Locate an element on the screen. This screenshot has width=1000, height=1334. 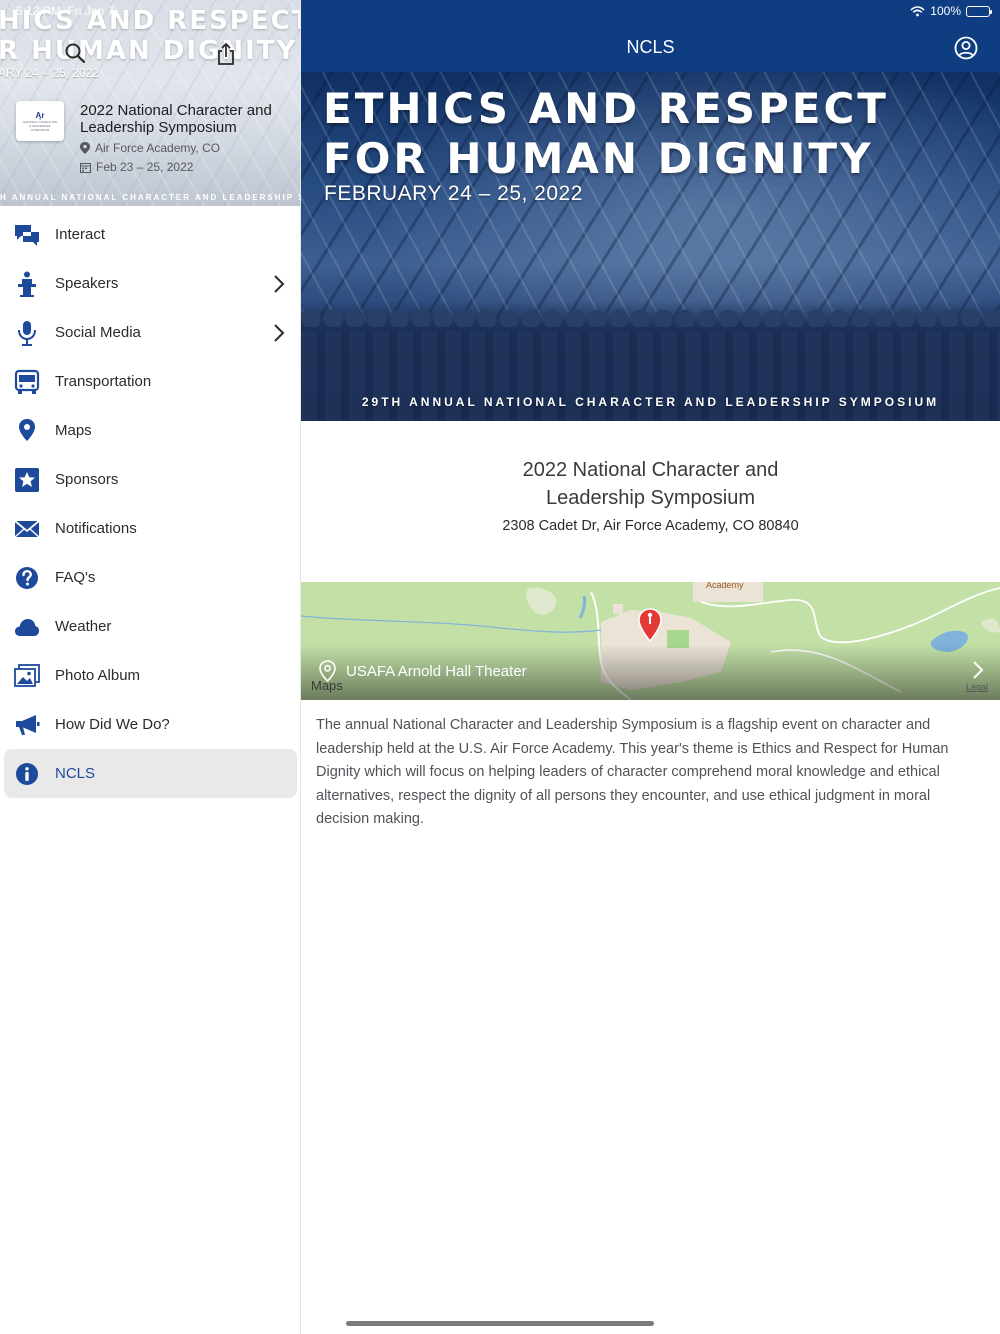
event-location: Air Force Academy, CO is located at coordinates (150, 148).